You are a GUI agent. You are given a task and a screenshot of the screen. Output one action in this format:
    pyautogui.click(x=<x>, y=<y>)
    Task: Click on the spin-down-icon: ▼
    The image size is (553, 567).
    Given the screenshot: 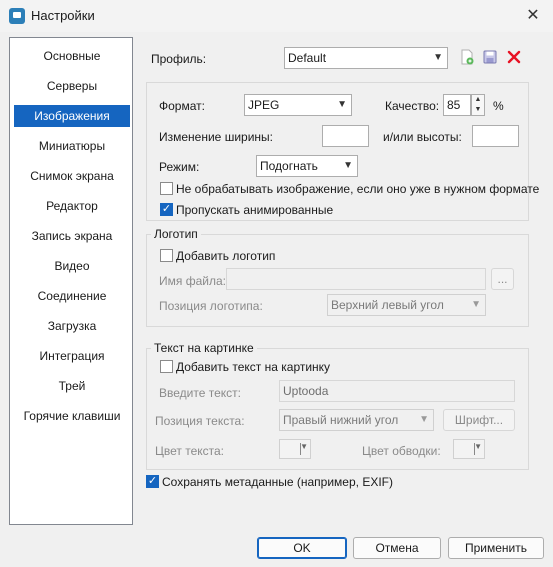 What is the action you would take?
    pyautogui.click(x=478, y=110)
    